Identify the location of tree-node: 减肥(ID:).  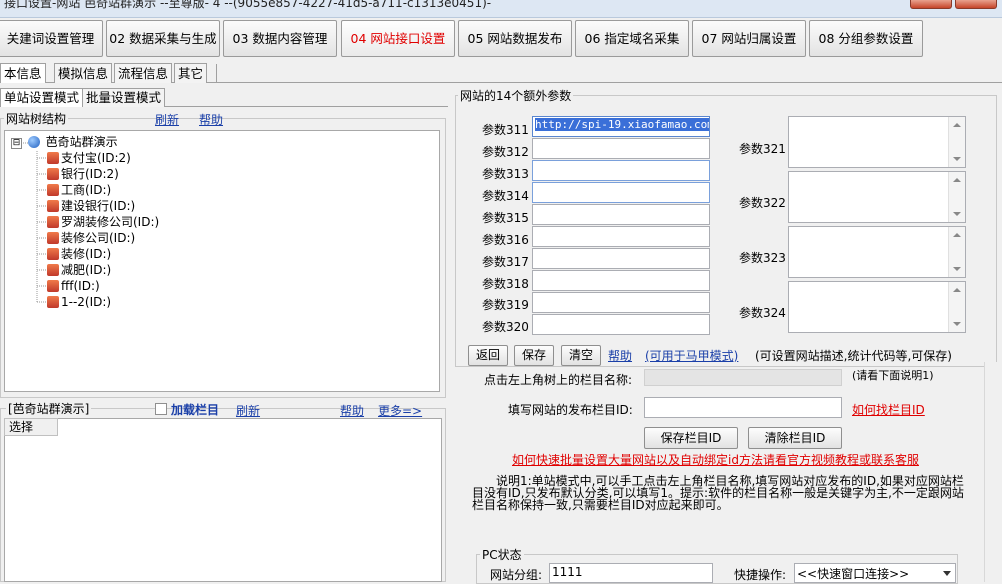
(79, 270).